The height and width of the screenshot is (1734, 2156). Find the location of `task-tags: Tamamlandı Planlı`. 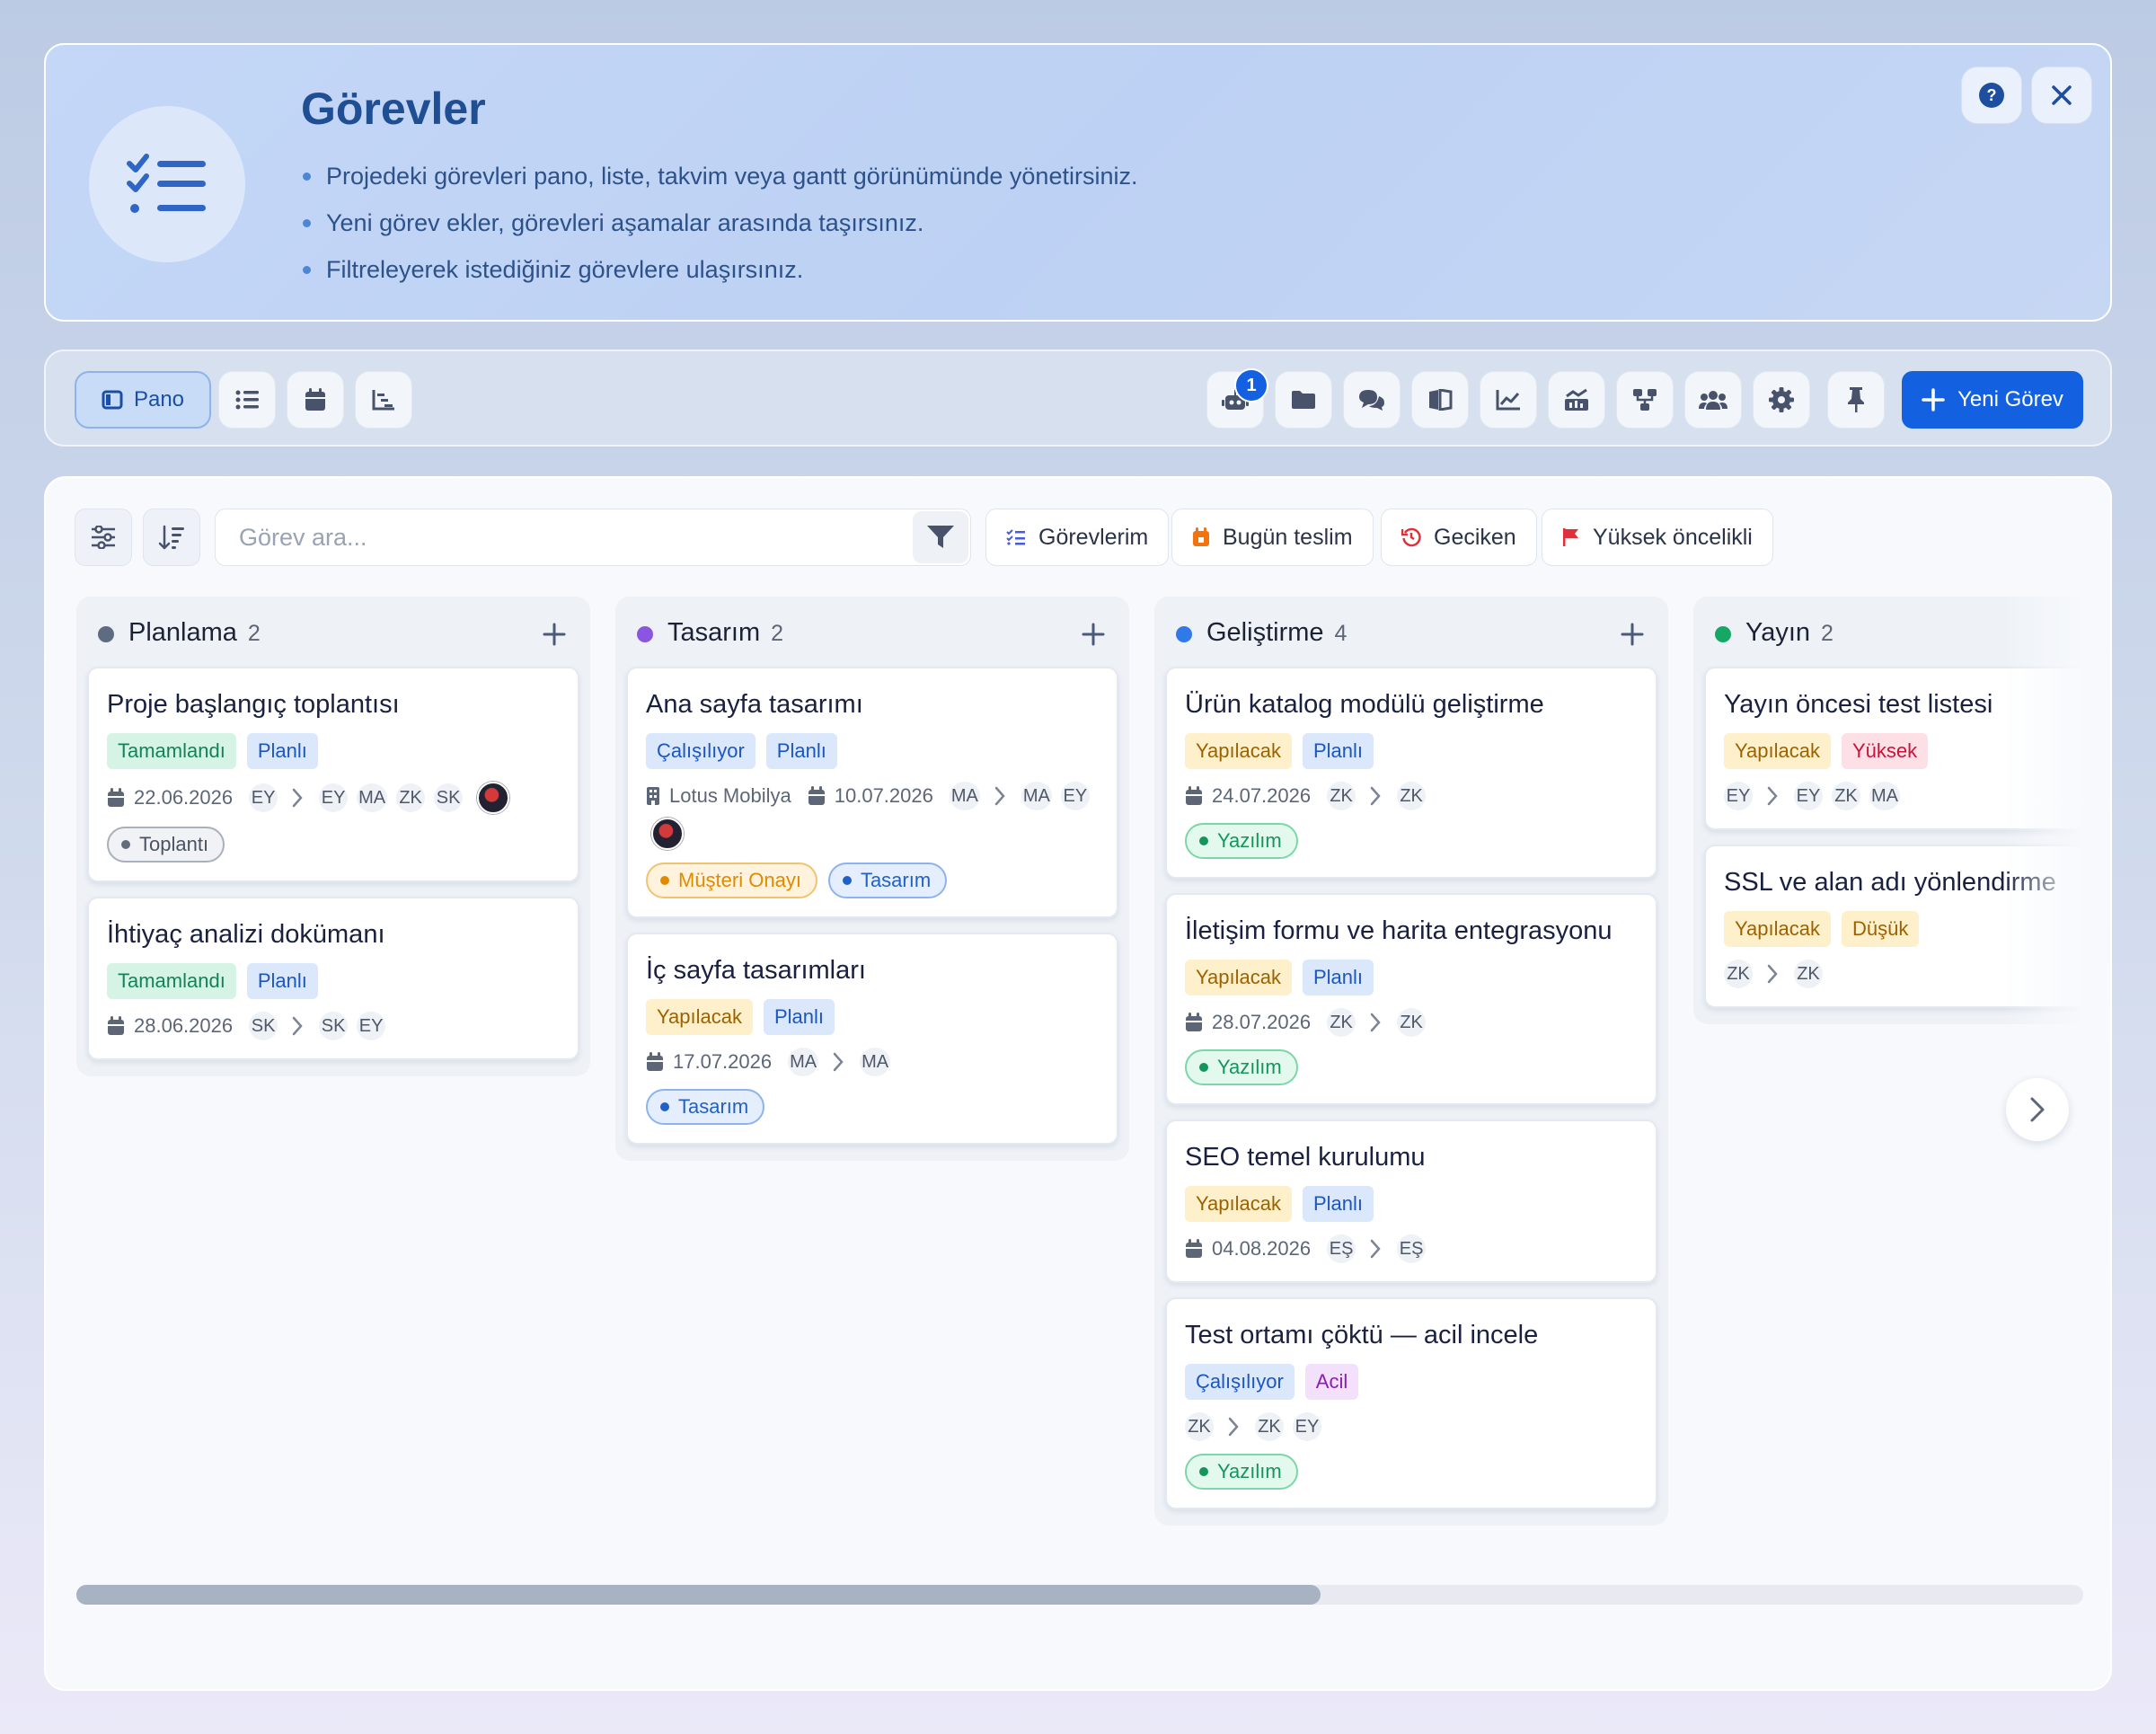

task-tags: Tamamlandı Planlı is located at coordinates (334, 981).